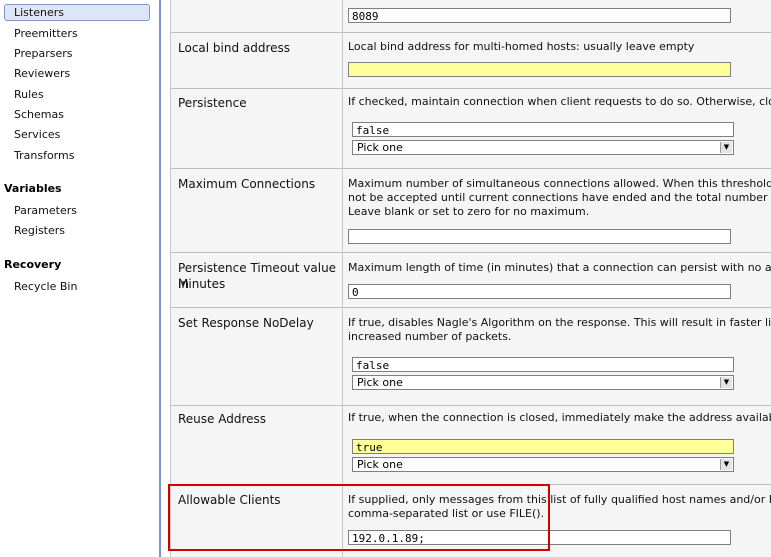  I want to click on persistence-input: false, so click(543, 129).